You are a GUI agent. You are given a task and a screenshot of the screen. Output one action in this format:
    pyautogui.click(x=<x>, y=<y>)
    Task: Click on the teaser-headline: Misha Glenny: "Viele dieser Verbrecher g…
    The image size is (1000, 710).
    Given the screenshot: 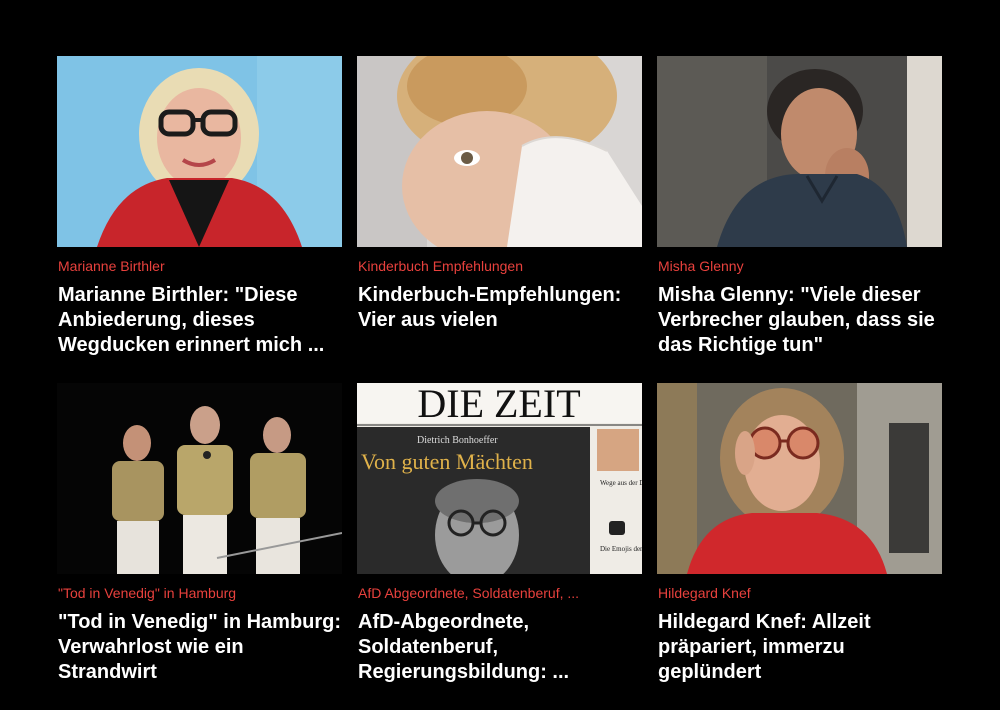 What is the action you would take?
    pyautogui.click(x=800, y=320)
    